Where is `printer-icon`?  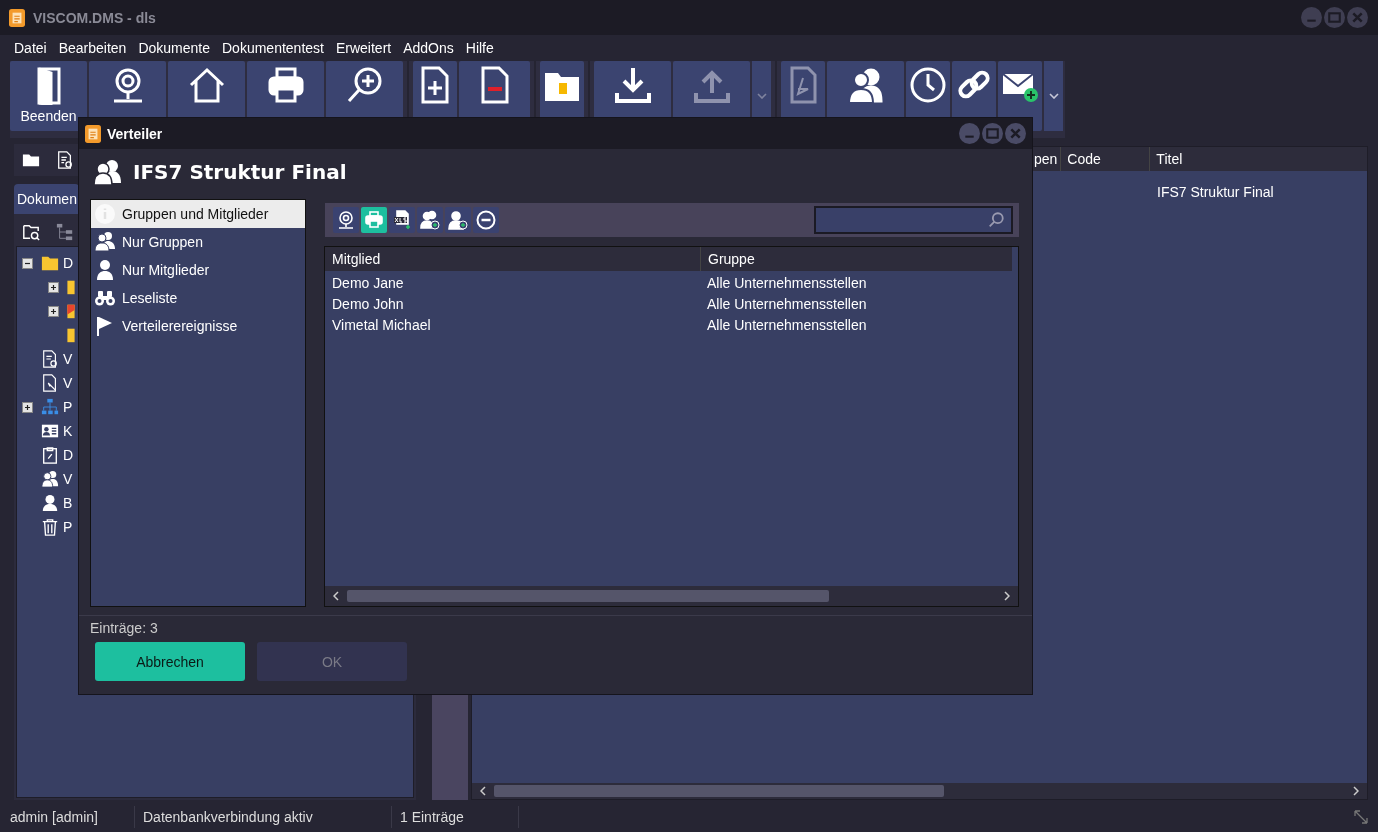 printer-icon is located at coordinates (374, 220).